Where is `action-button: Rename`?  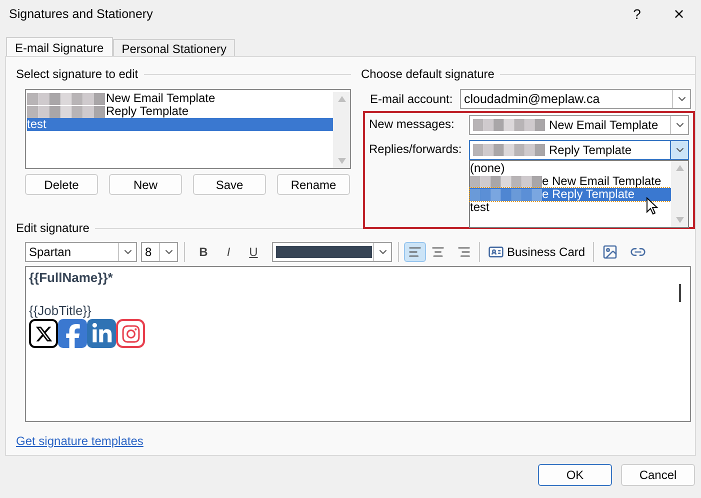 action-button: Rename is located at coordinates (313, 184).